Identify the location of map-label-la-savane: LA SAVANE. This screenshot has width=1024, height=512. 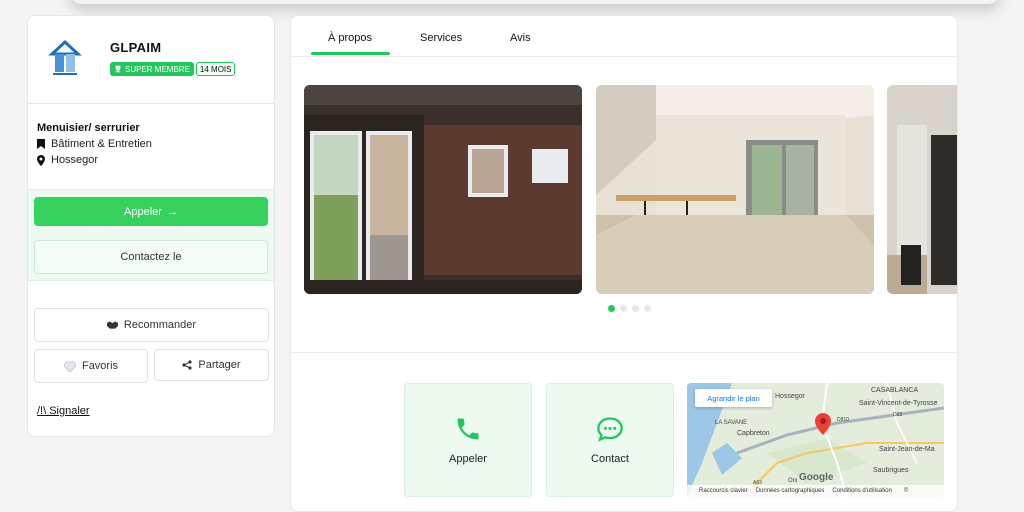
(731, 423).